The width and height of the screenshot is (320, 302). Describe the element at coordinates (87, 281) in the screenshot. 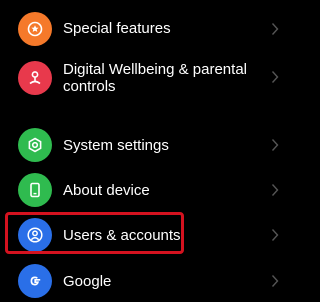

I see `settings-item-label: Google` at that location.